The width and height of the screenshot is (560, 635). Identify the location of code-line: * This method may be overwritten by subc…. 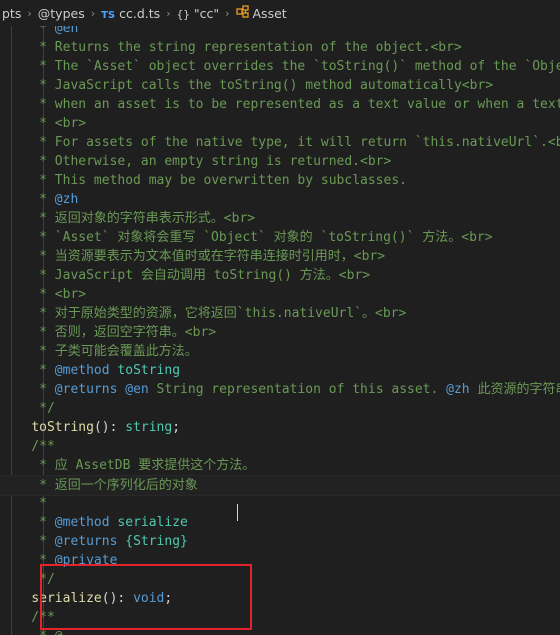
(280, 180).